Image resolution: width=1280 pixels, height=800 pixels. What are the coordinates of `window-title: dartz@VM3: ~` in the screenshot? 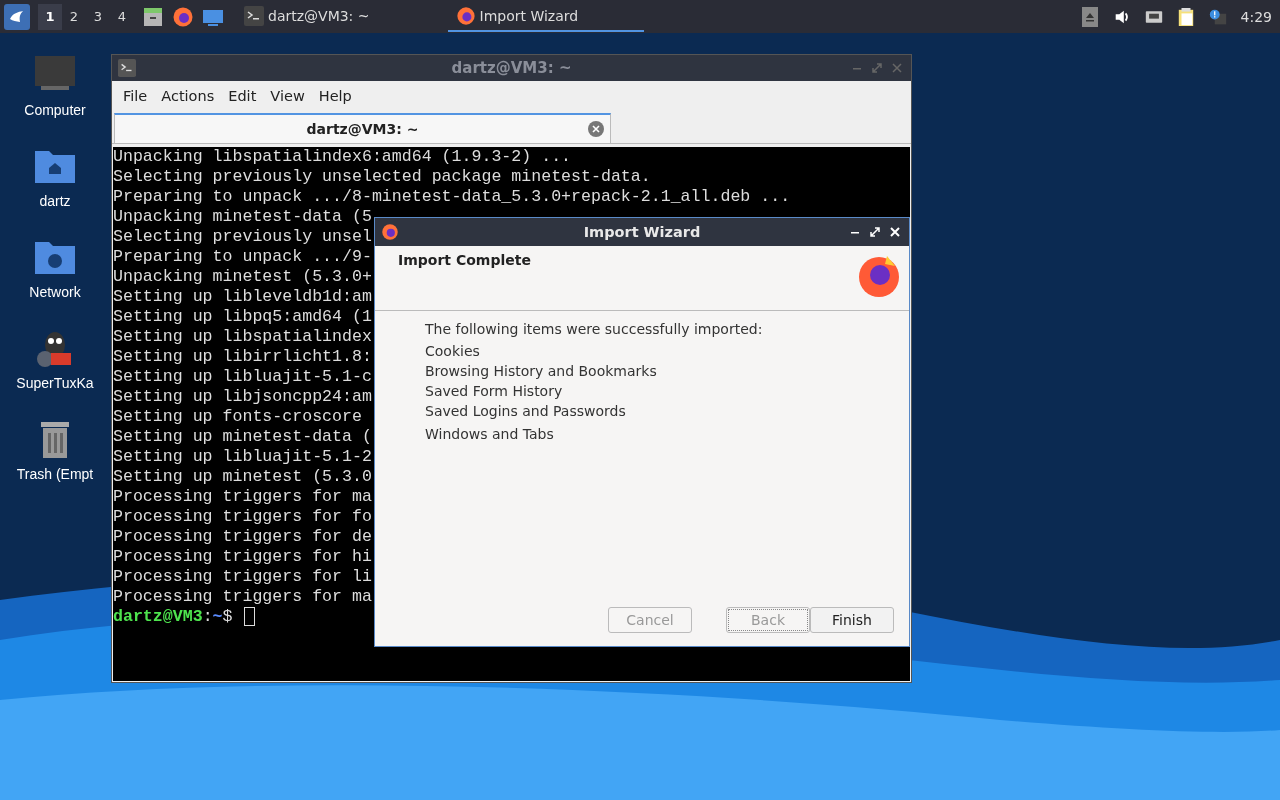 It's located at (511, 68).